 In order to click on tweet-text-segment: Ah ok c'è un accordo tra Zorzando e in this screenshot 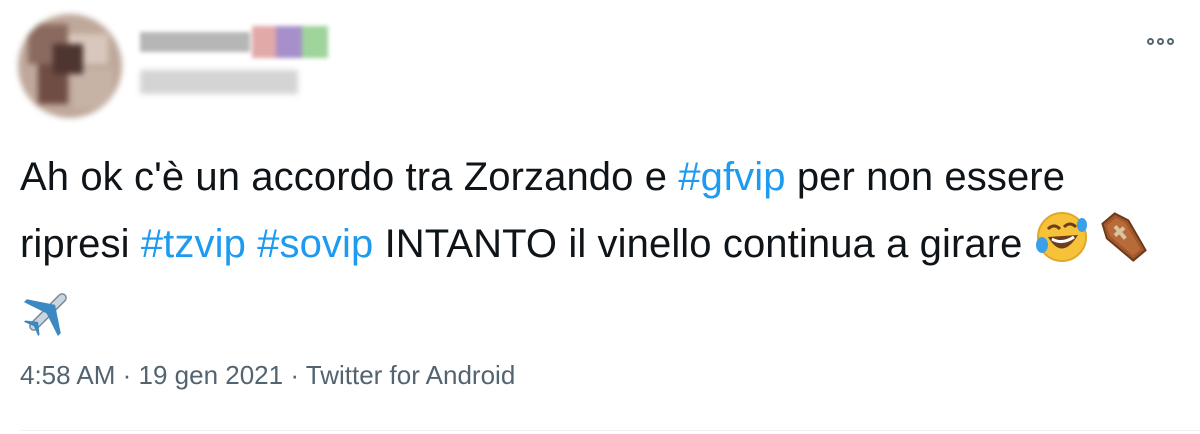, I will do `click(349, 177)`.